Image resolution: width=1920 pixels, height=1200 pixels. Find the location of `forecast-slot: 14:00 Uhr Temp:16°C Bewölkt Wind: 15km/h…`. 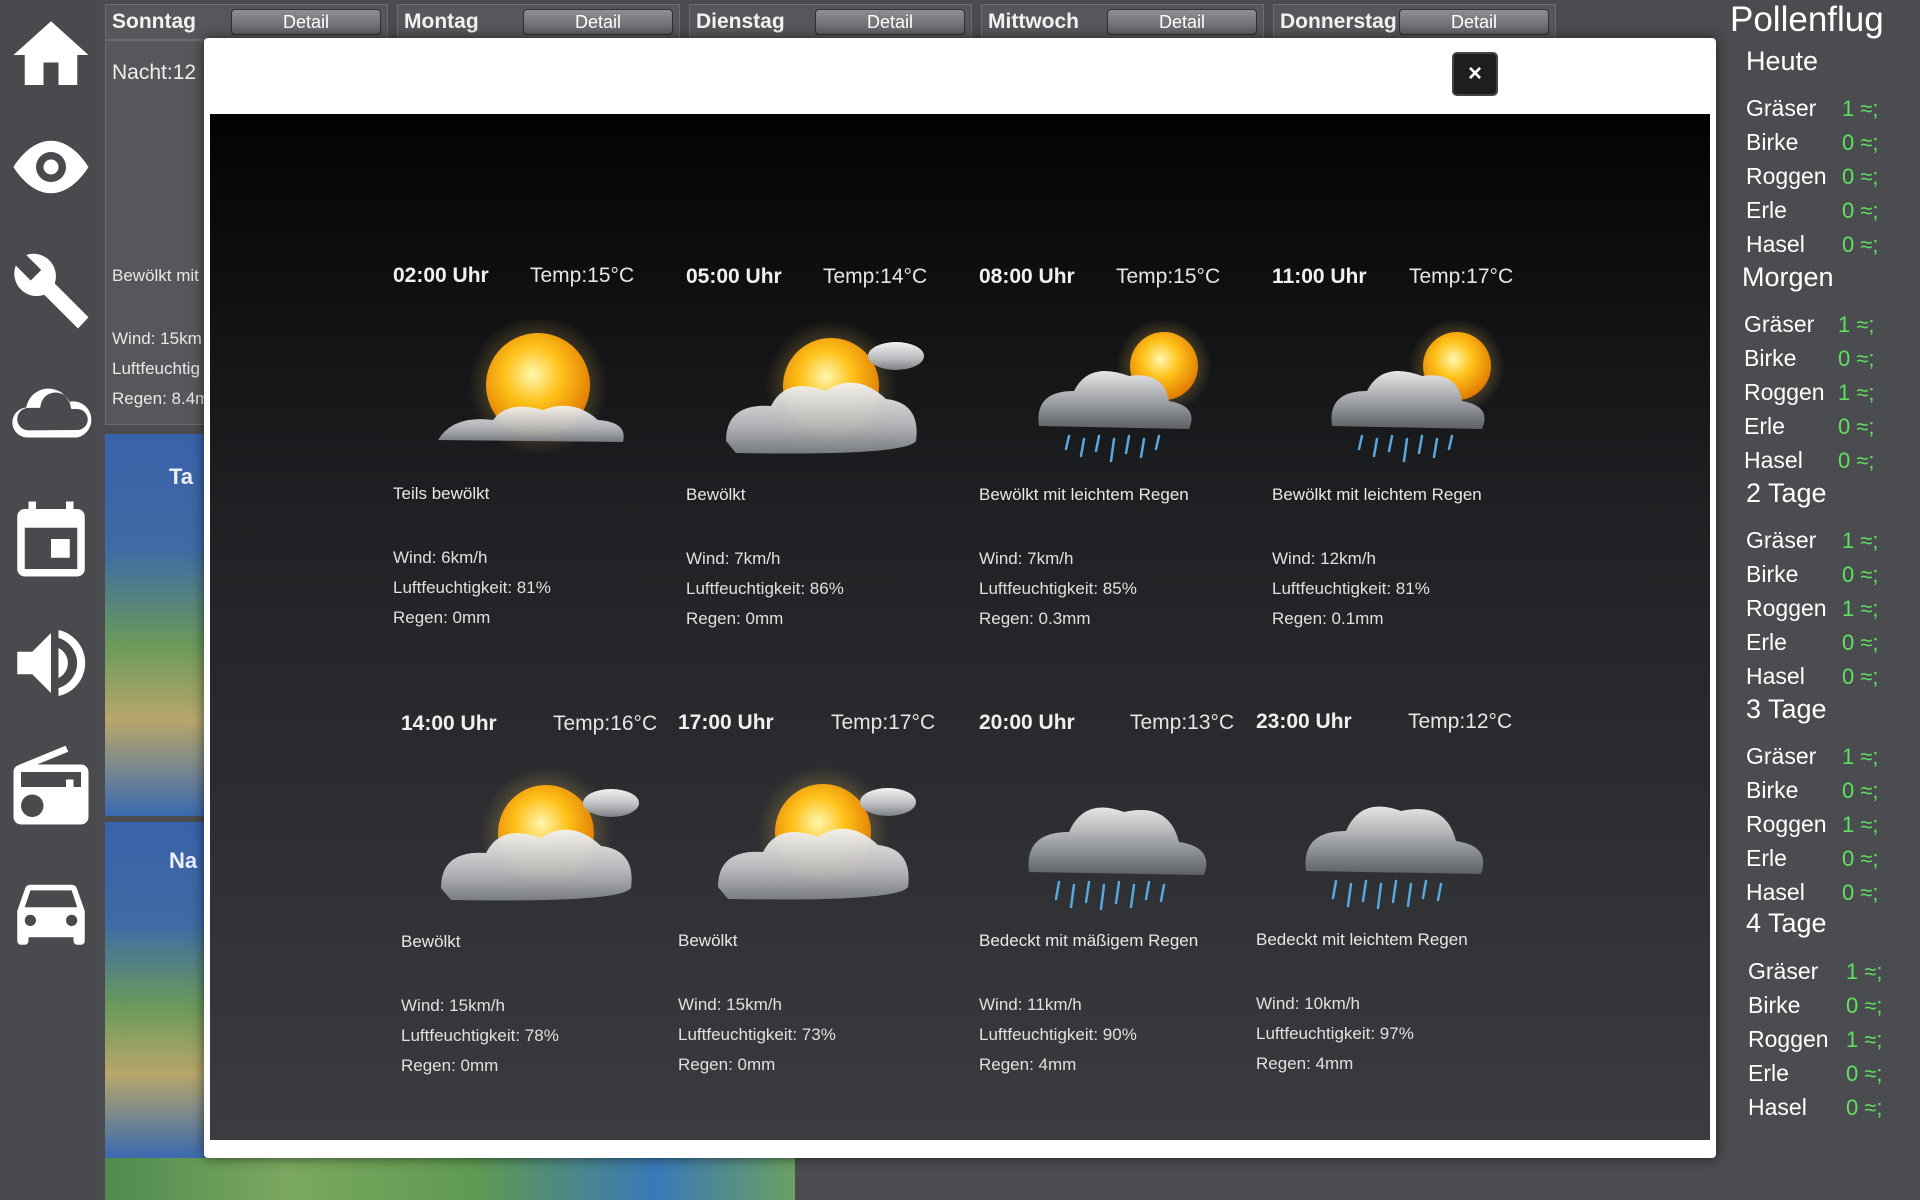

forecast-slot: 14:00 Uhr Temp:16°C Bewölkt Wind: 15km/h… is located at coordinates (546, 912).